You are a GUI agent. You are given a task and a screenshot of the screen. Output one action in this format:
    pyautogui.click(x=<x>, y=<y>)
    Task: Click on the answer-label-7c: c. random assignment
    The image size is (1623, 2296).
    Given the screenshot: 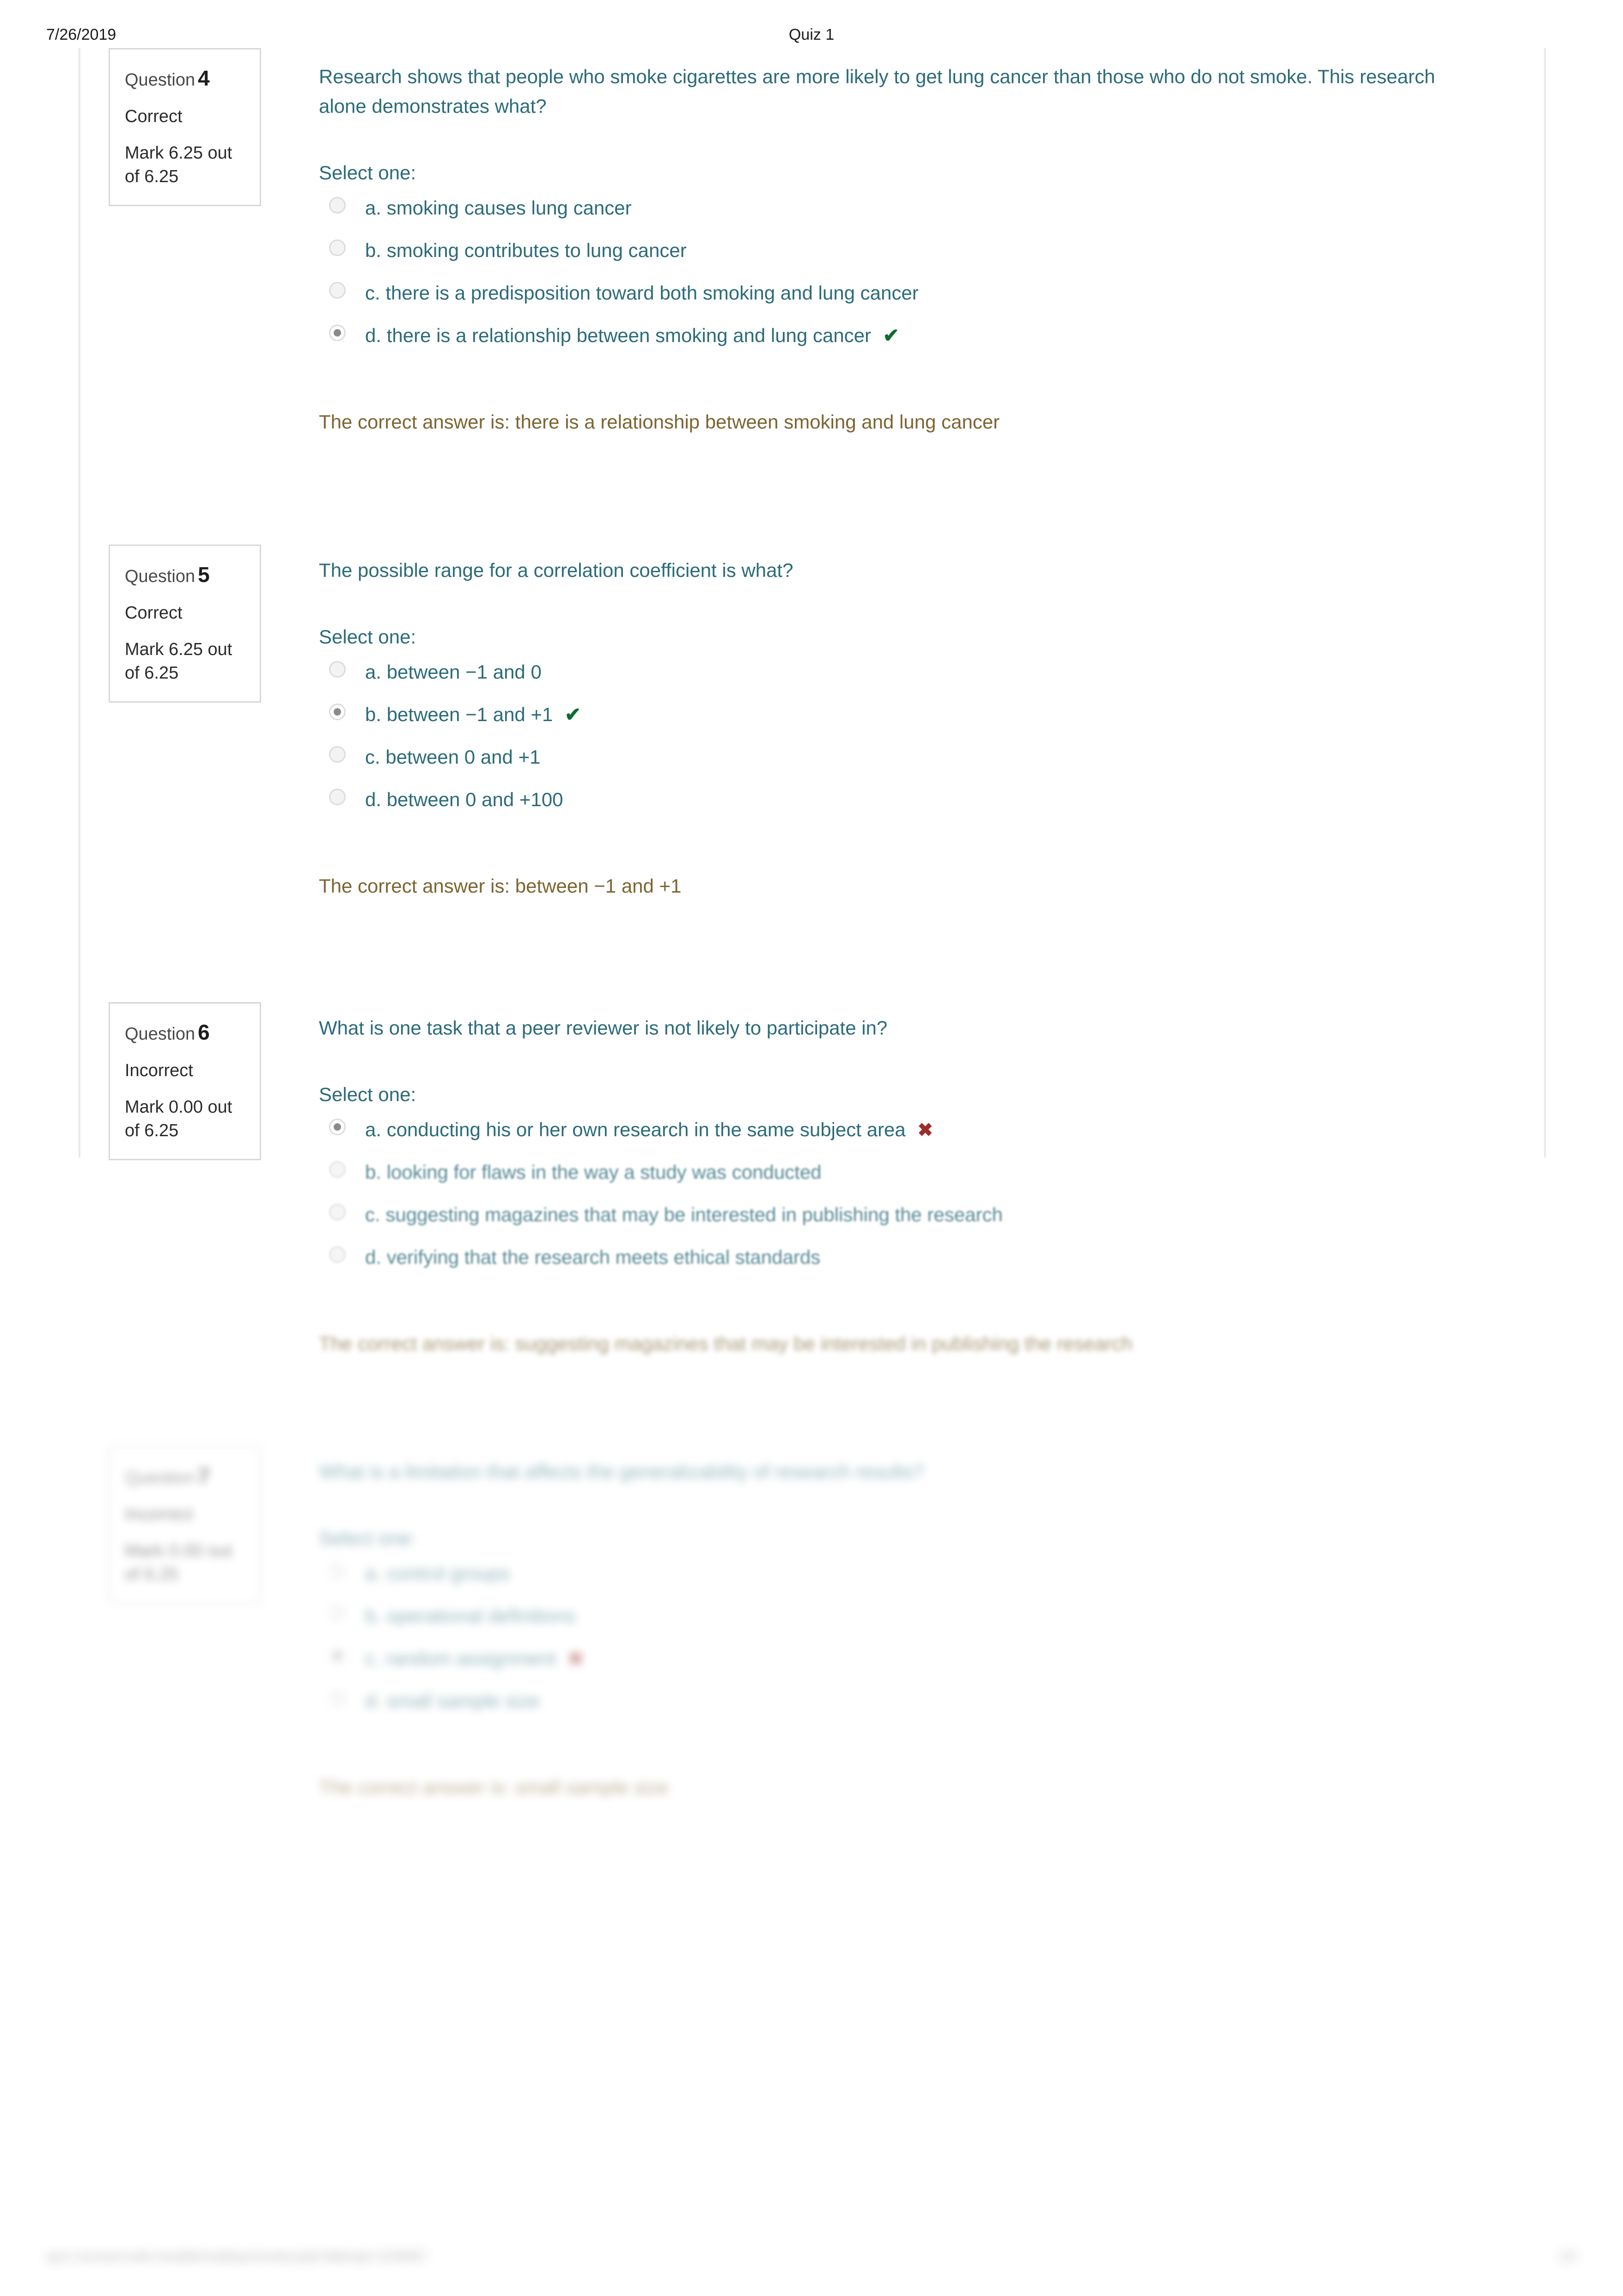 What is the action you would take?
    pyautogui.click(x=460, y=1658)
    